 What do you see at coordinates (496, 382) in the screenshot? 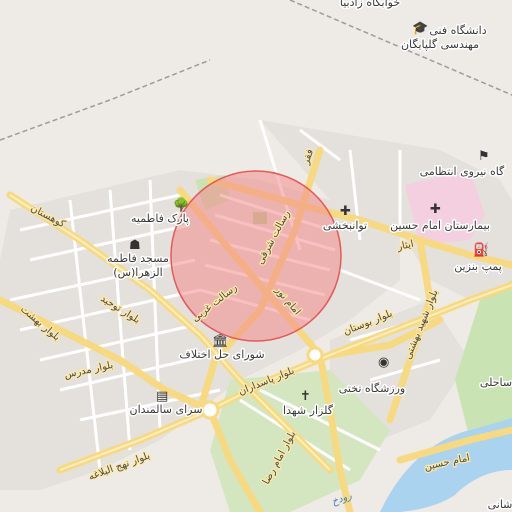
I see `east-label: ساحلی` at bounding box center [496, 382].